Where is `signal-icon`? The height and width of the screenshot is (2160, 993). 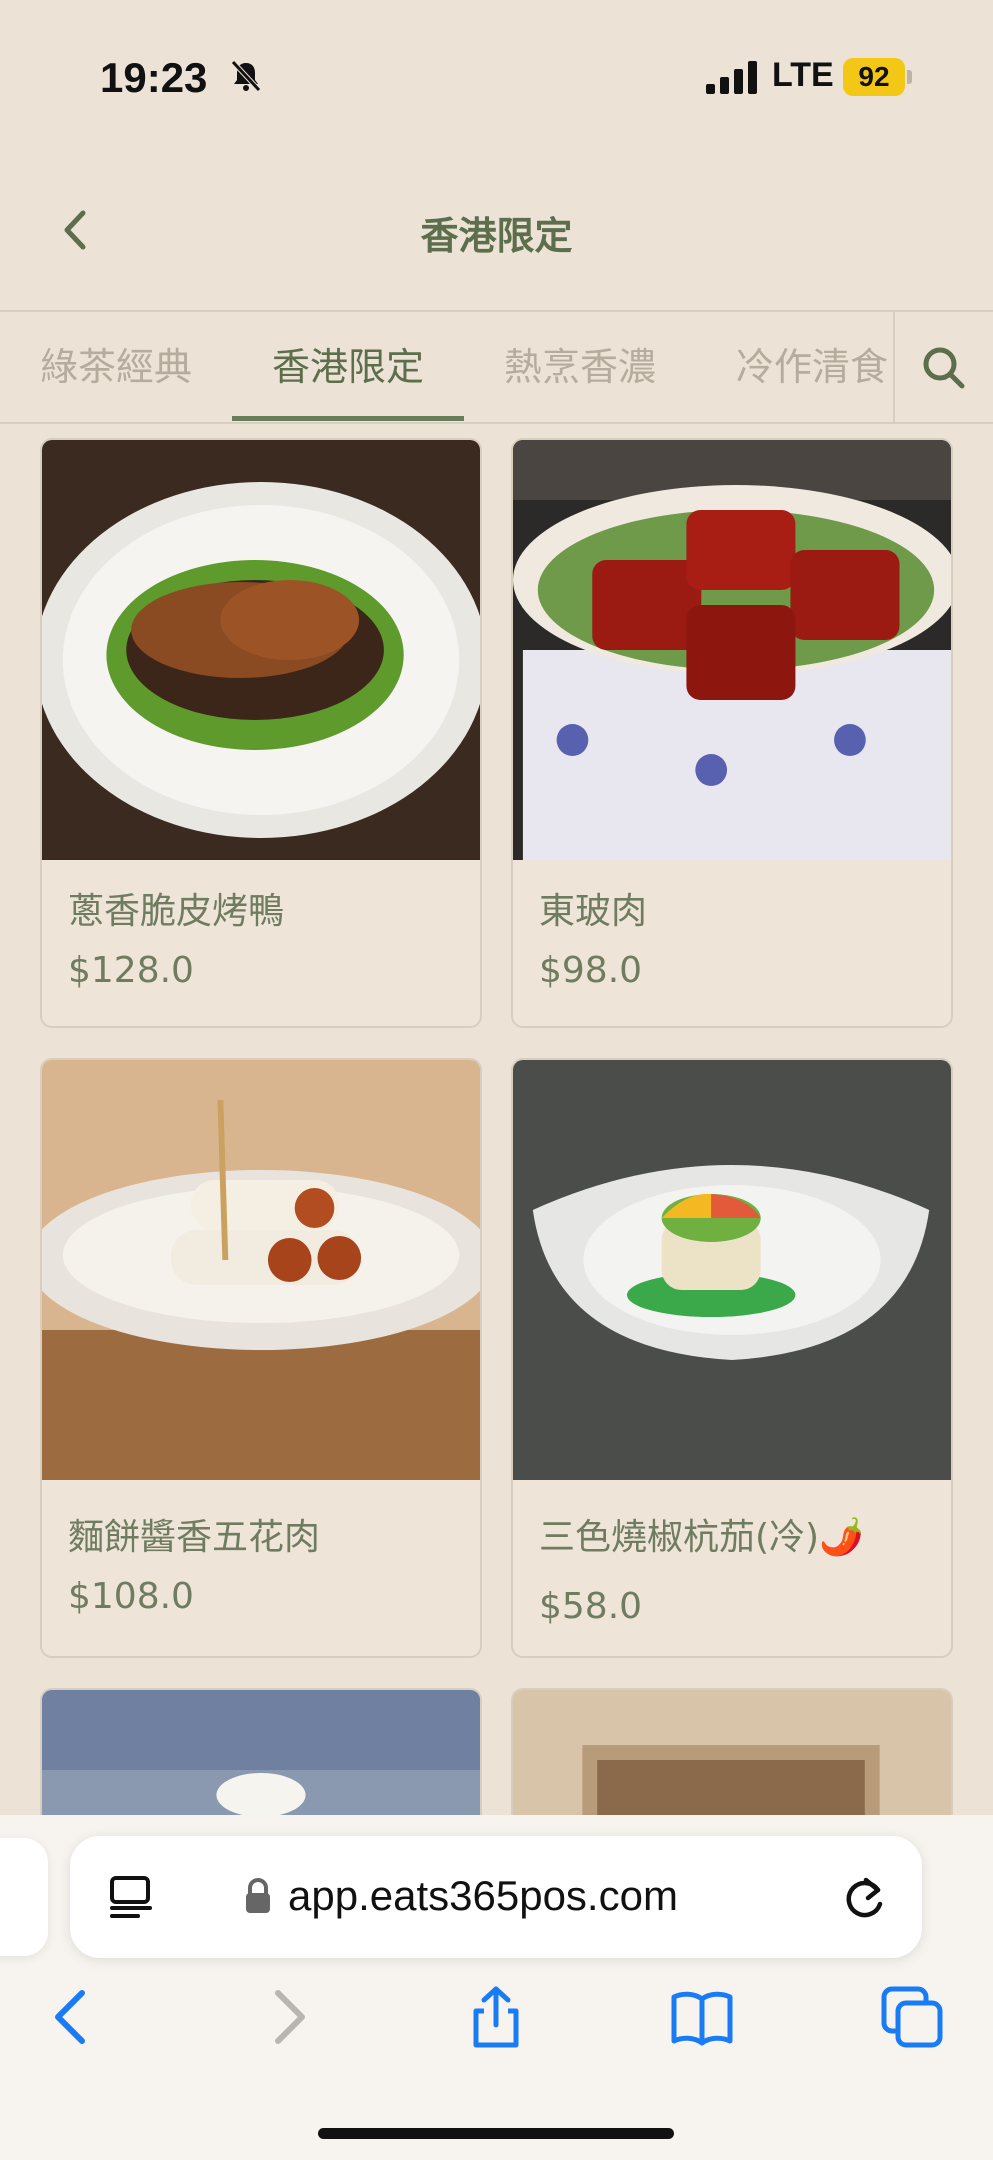
signal-icon is located at coordinates (731, 77).